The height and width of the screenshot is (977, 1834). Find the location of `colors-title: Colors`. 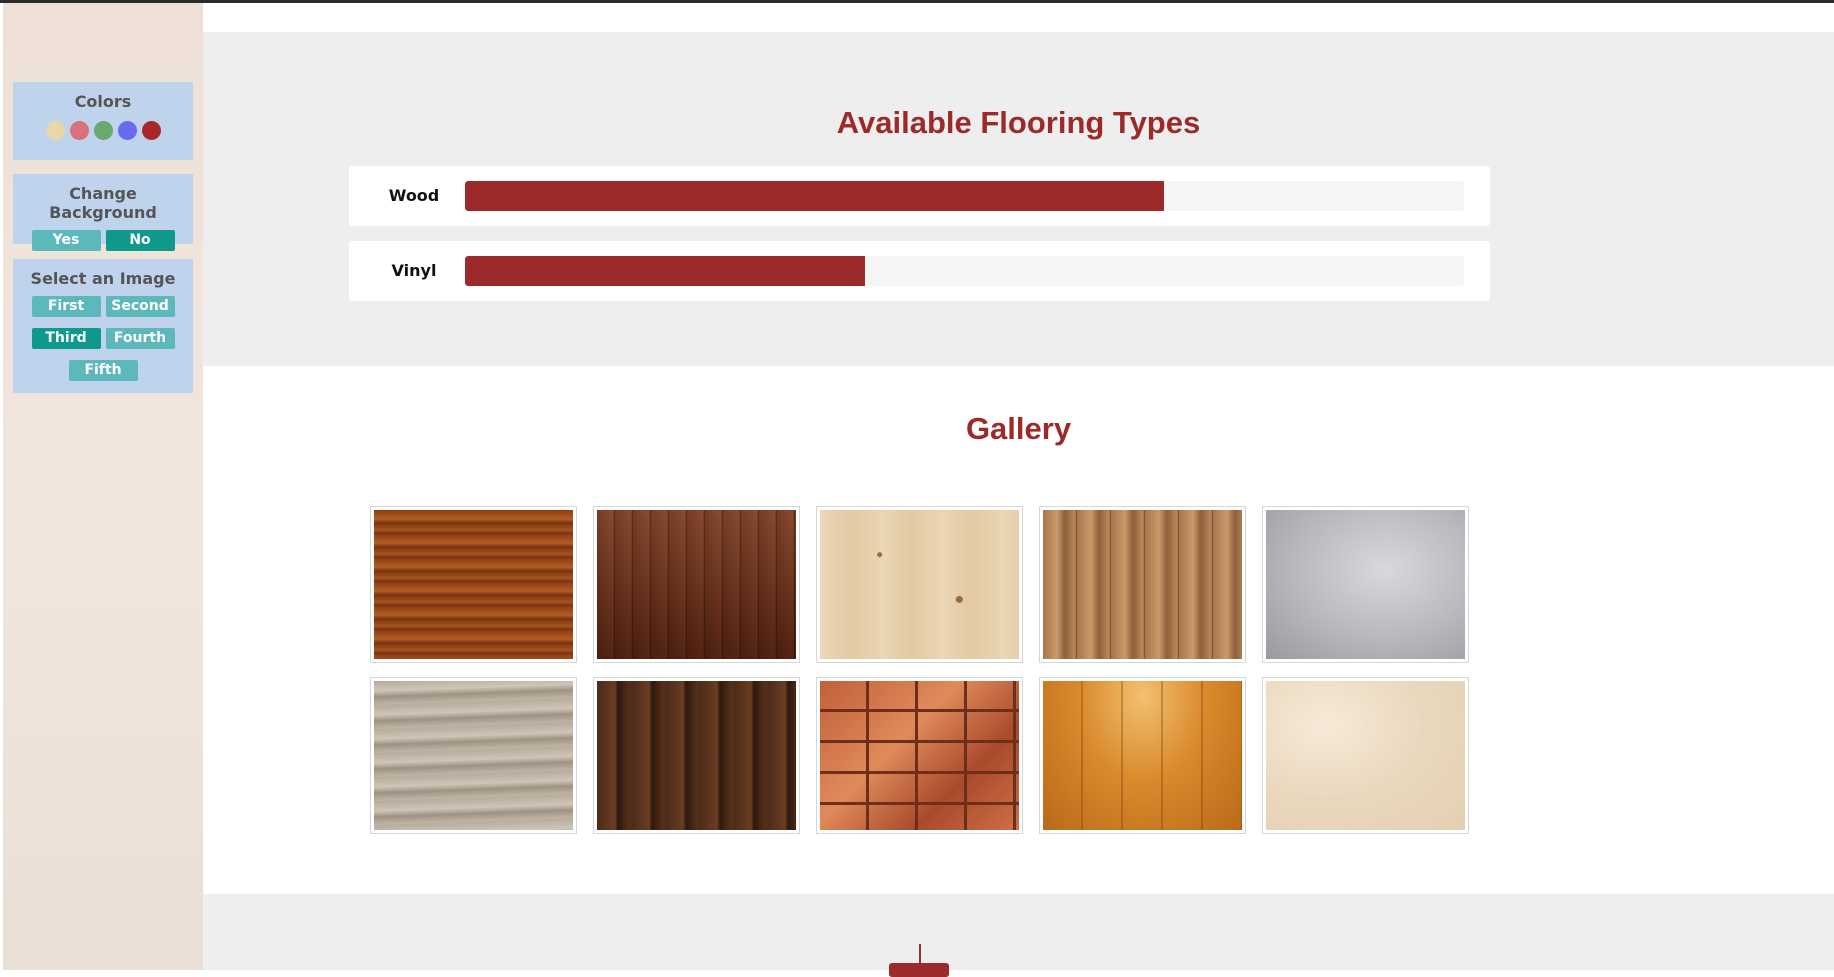

colors-title: Colors is located at coordinates (103, 101).